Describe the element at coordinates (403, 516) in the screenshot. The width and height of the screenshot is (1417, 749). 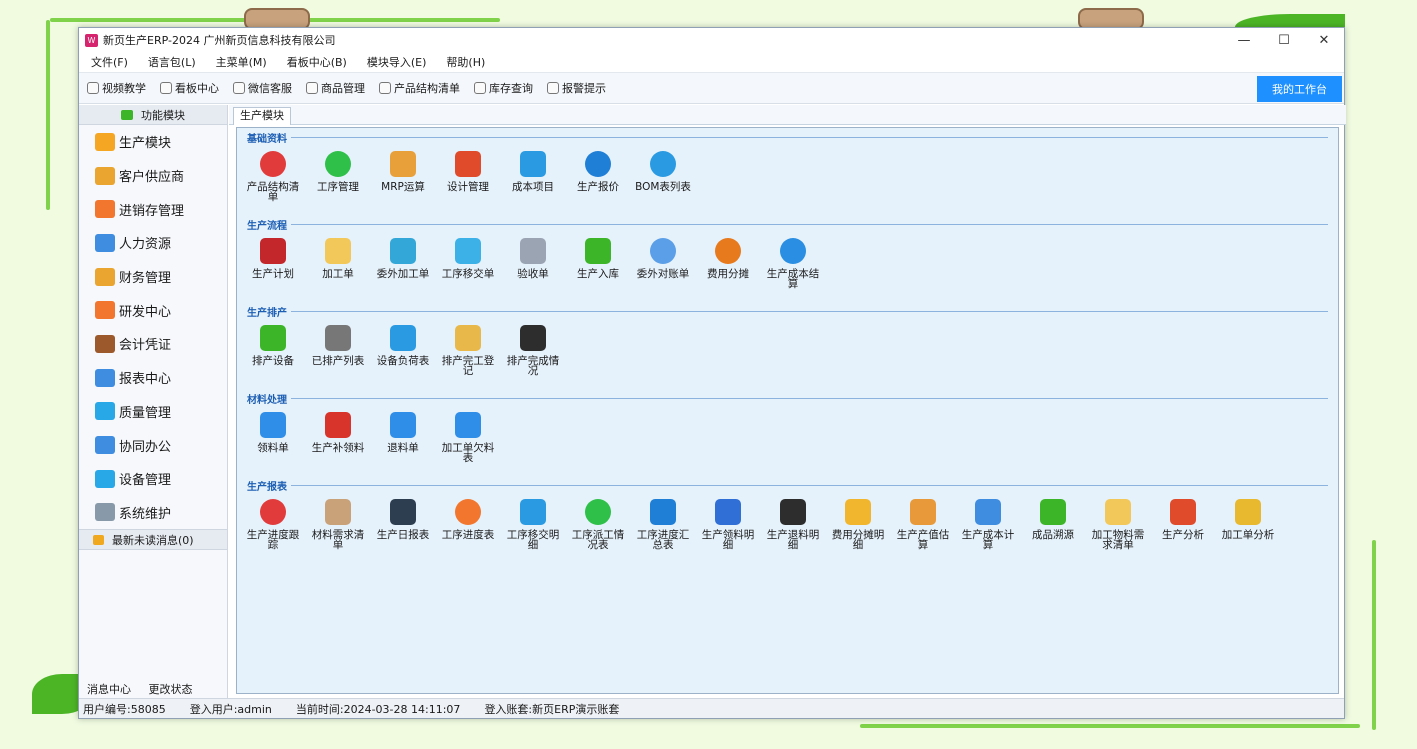
I see `module-shortcut: 生产日报表` at that location.